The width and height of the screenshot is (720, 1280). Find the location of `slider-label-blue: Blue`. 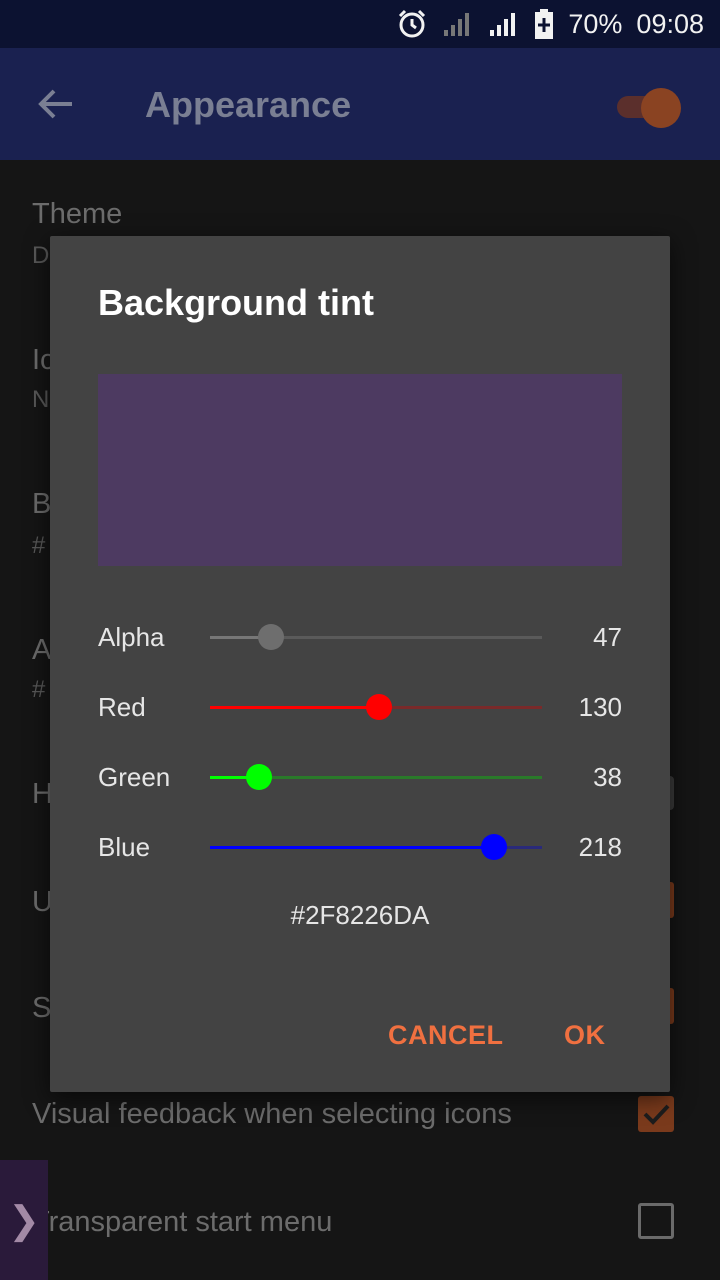

slider-label-blue: Blue is located at coordinates (124, 847).